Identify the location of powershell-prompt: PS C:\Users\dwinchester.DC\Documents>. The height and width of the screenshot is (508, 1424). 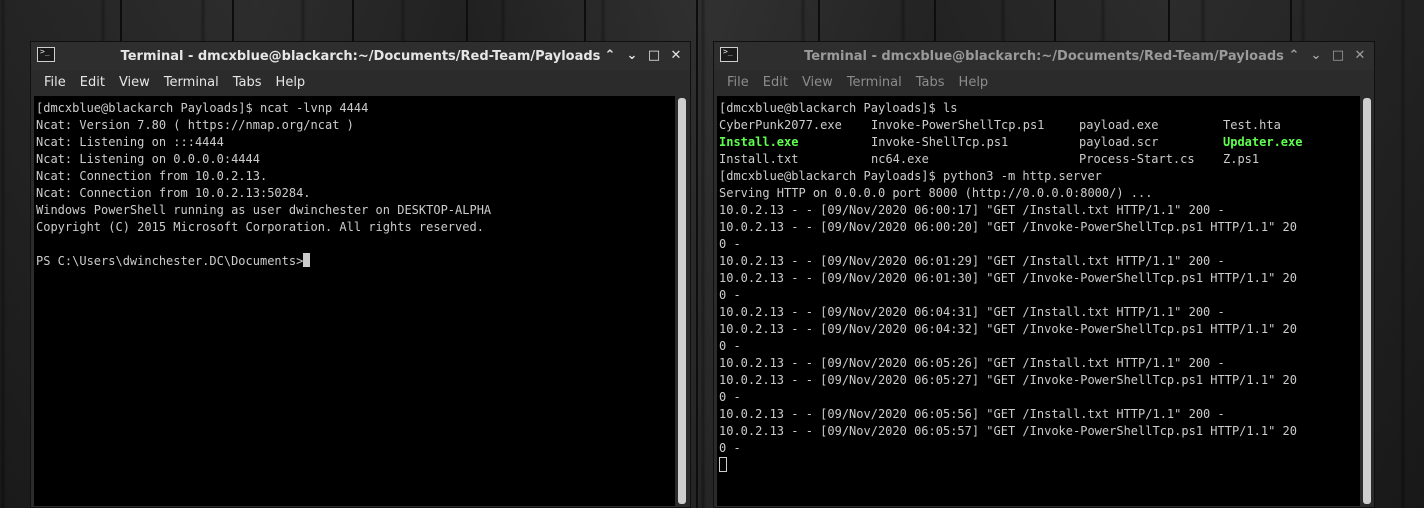
(170, 261).